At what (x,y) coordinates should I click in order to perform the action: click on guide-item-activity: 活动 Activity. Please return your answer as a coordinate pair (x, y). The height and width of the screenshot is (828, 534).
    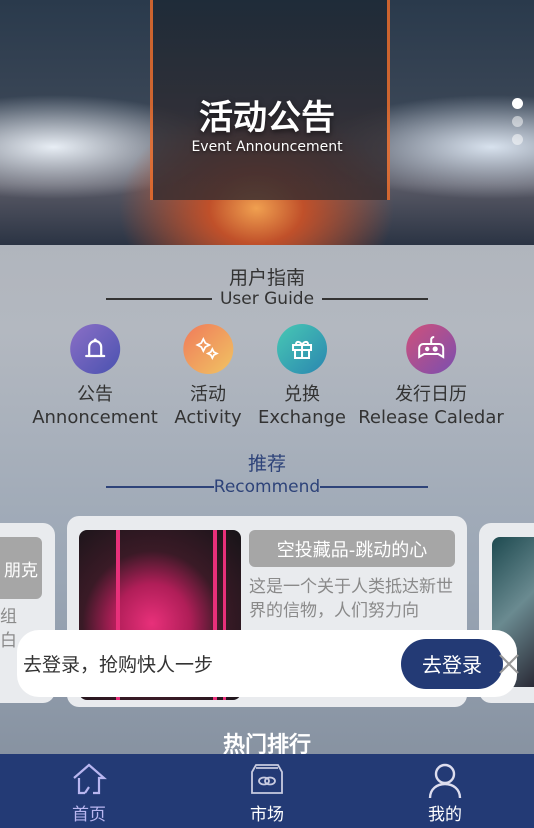
    Looking at the image, I should click on (208, 377).